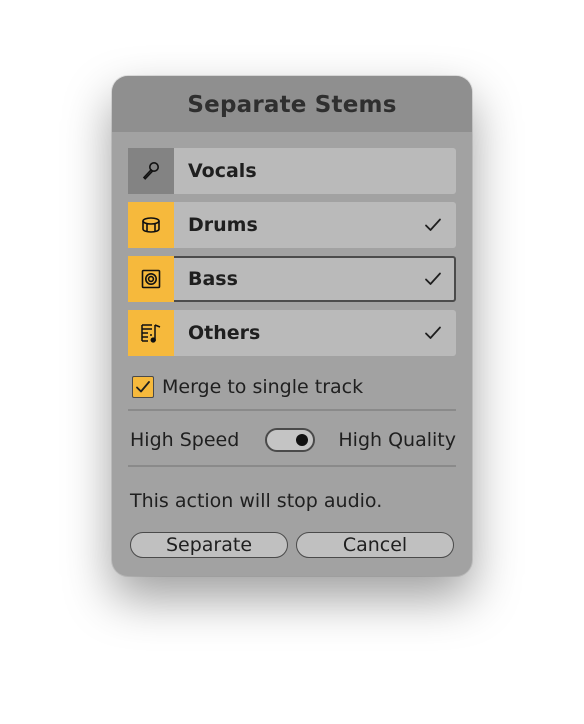  Describe the element at coordinates (151, 279) in the screenshot. I see `speaker-icon` at that location.